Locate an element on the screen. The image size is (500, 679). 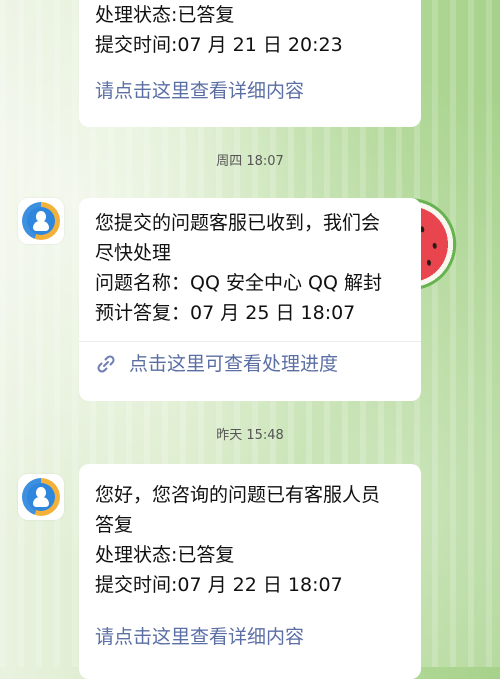
message-line: 预计答复：07 月 25 日 18:07 is located at coordinates (225, 313).